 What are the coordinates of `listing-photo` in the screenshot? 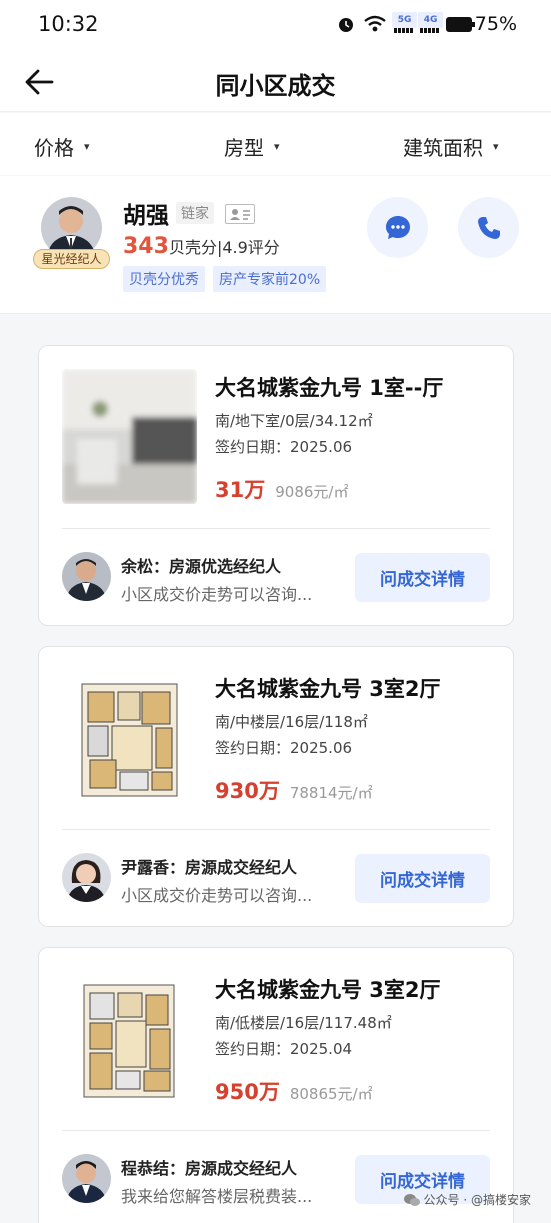 It's located at (129, 436).